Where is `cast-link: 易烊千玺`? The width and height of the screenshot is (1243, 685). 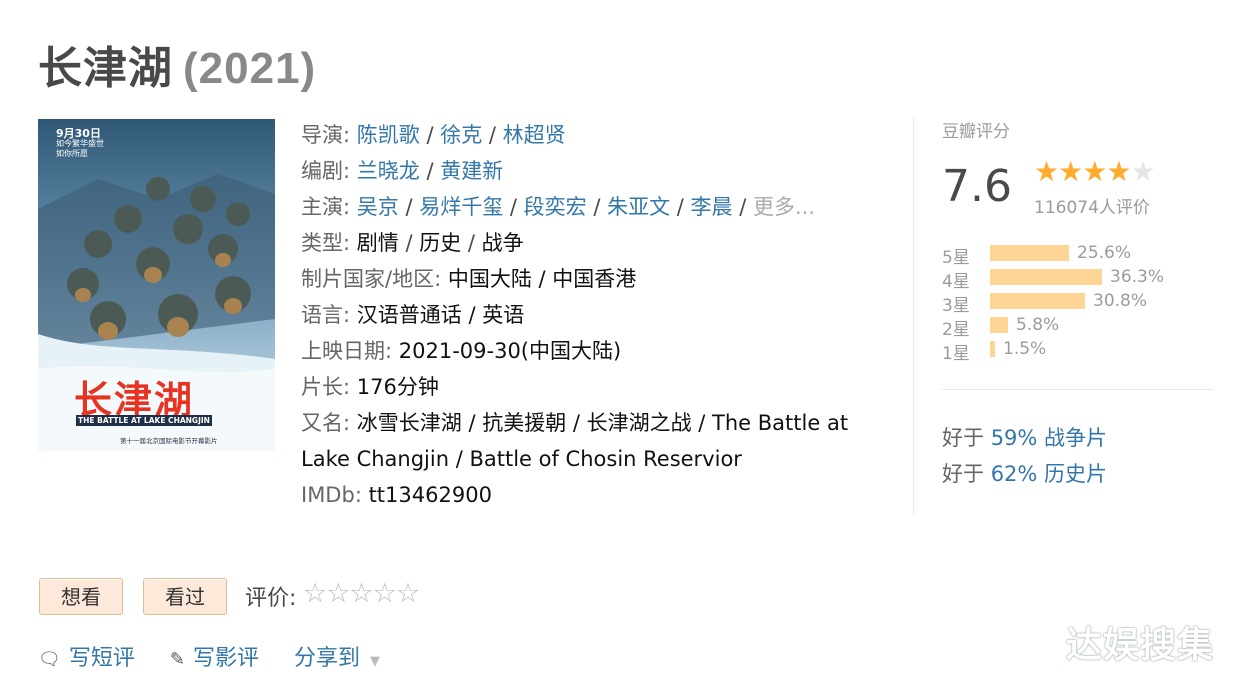
cast-link: 易烊千玺 is located at coordinates (461, 207).